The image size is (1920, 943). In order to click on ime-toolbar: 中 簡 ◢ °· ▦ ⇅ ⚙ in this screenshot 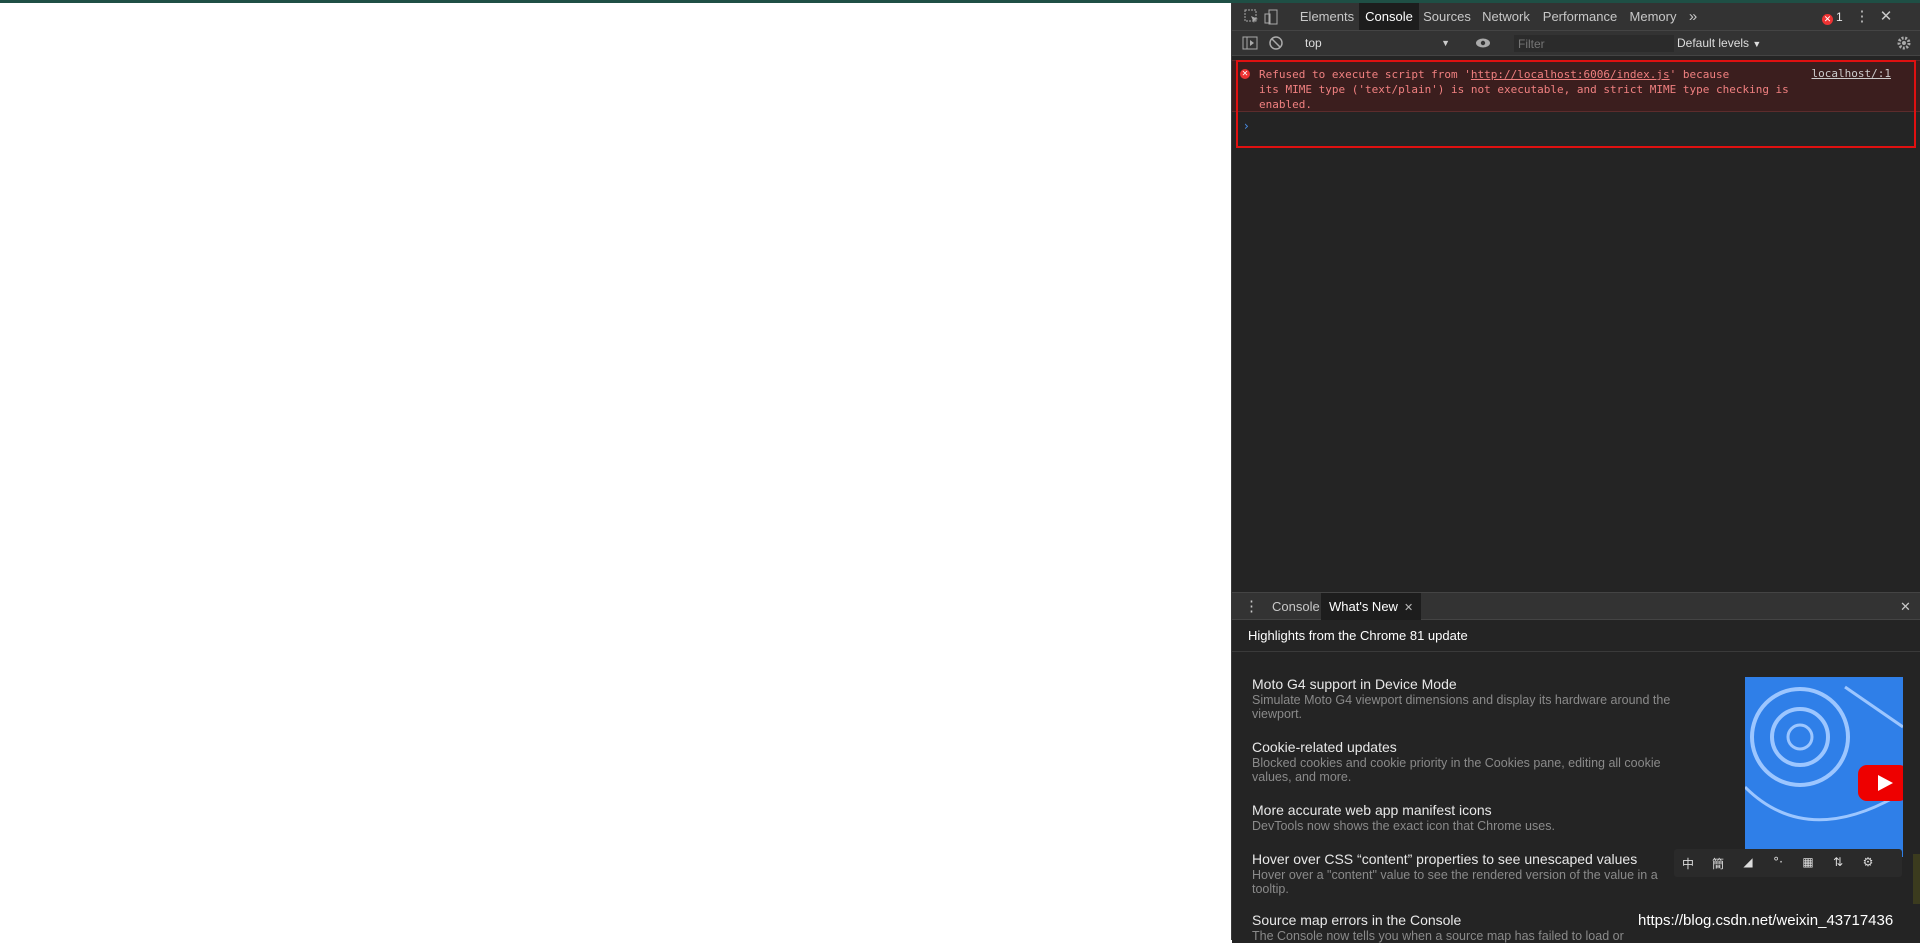, I will do `click(1788, 863)`.